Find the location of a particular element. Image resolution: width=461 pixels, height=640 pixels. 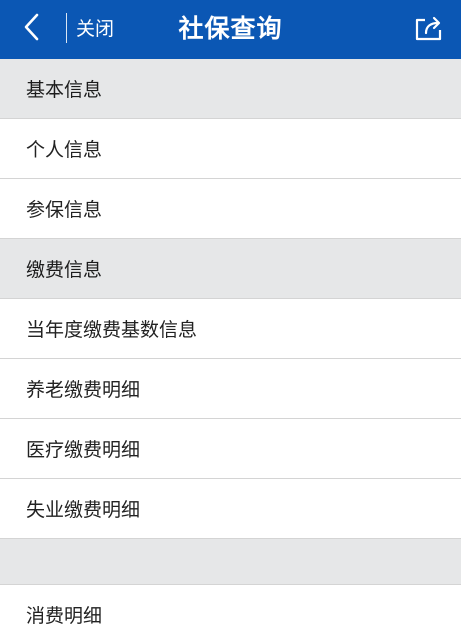

page-title: 社保查询 is located at coordinates (230, 28).